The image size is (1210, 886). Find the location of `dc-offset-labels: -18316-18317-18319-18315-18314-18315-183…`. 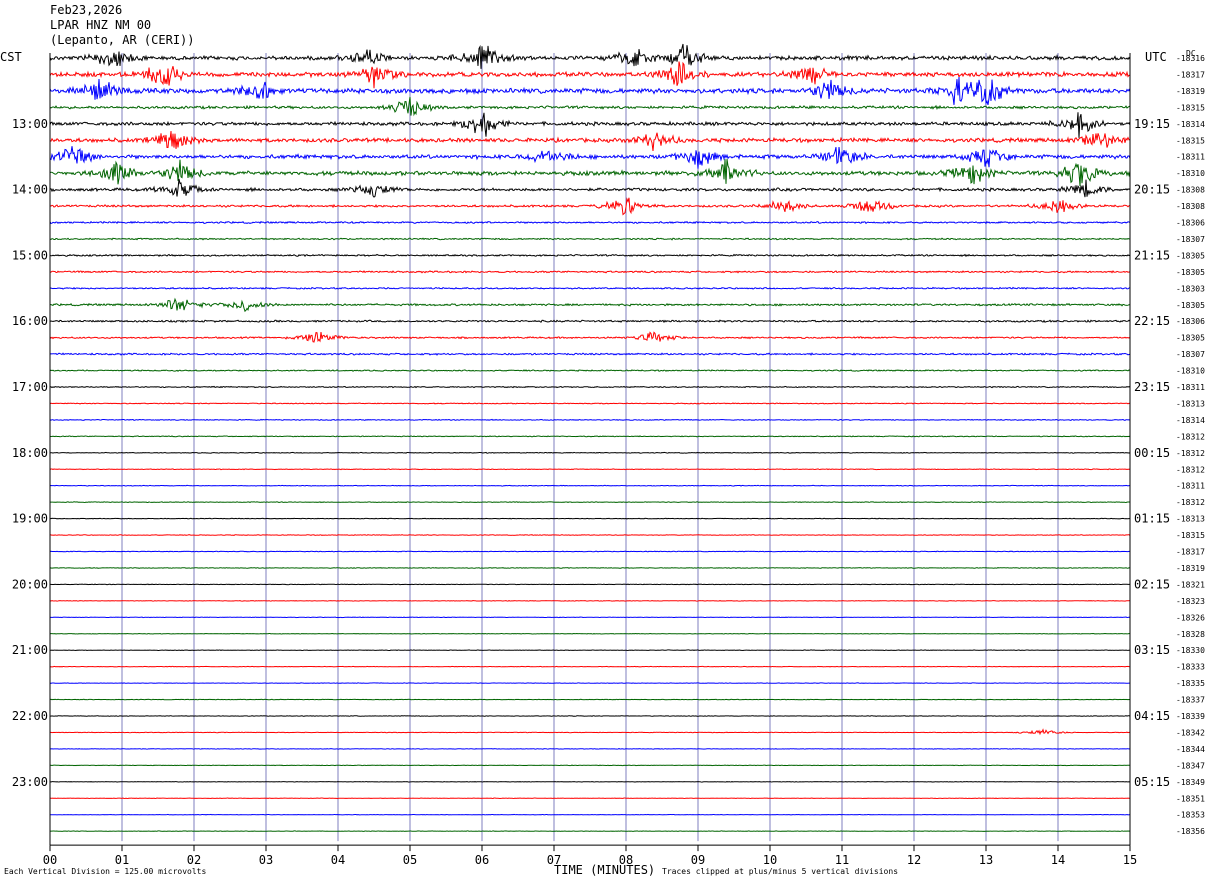

dc-offset-labels: -18316-18317-18319-18315-18314-18315-183… is located at coordinates (1190, 445).